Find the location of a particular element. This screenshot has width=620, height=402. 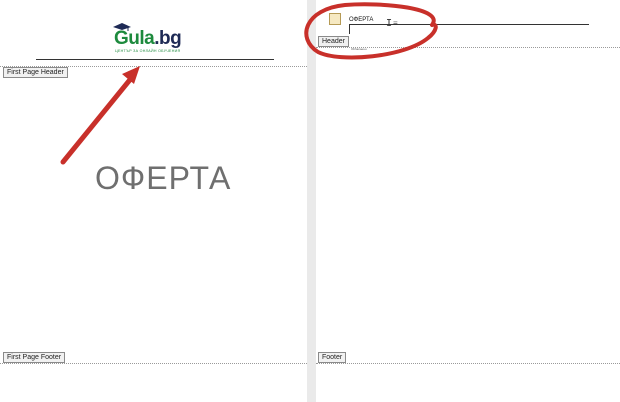

red-arrow-shaft is located at coordinates (98, 119).